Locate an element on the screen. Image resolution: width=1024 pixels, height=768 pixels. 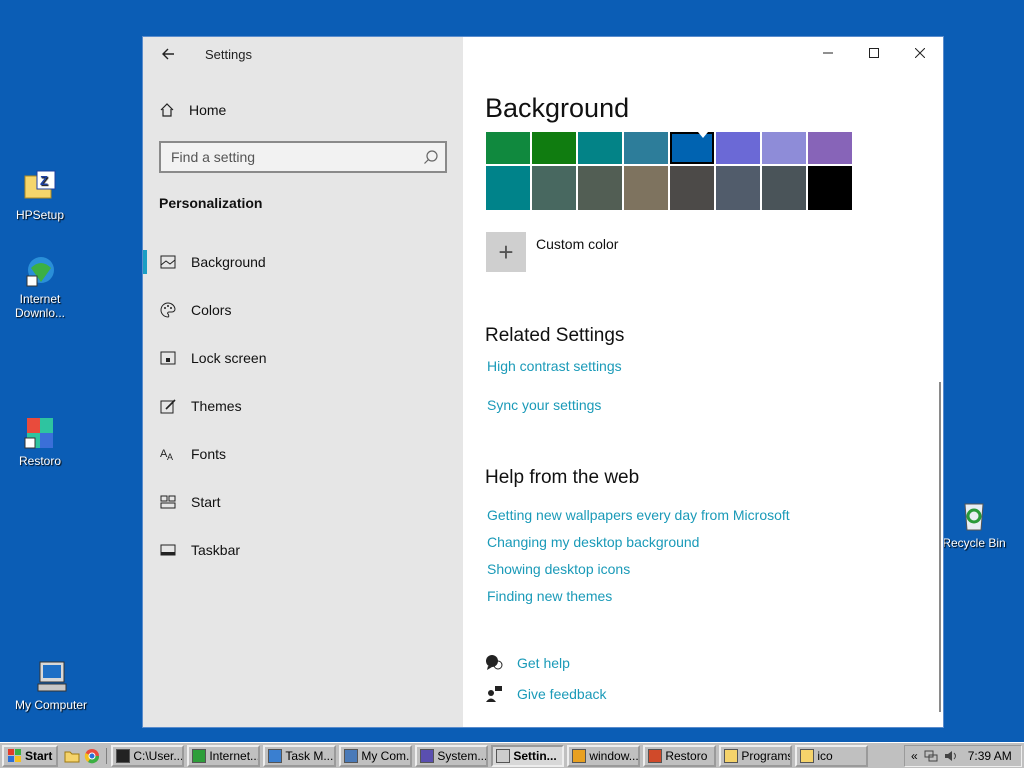
nav-item-taskbar: Taskbar is located at coordinates (303, 550).